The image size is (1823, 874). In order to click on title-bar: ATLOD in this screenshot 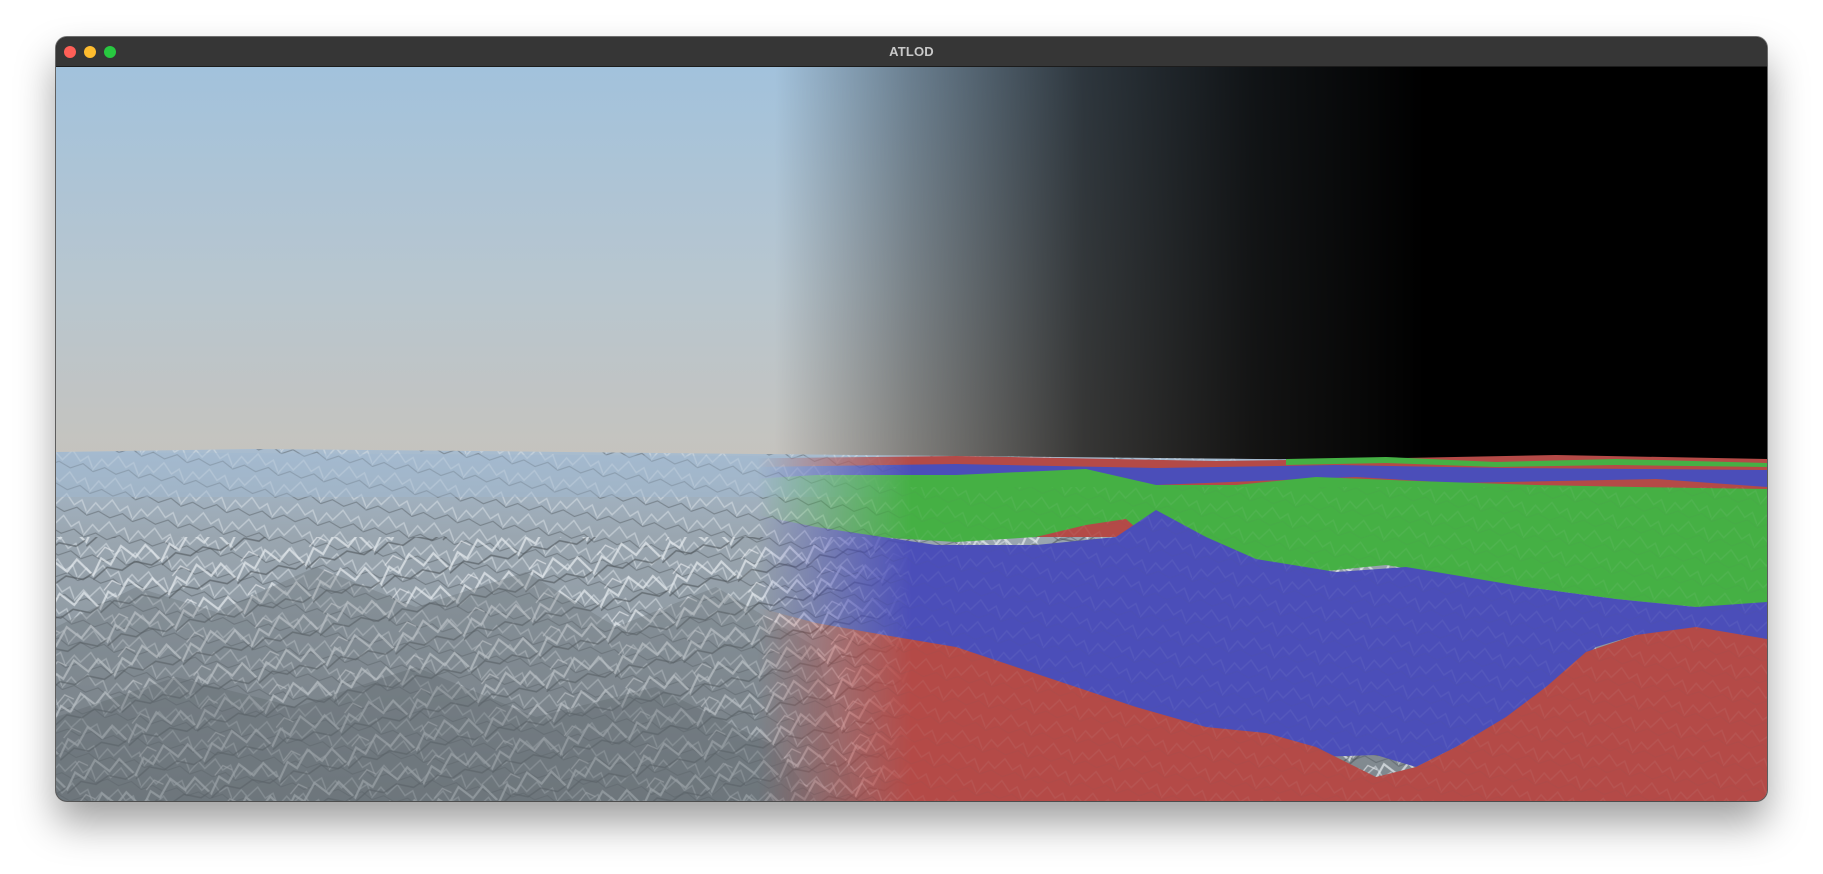, I will do `click(911, 52)`.